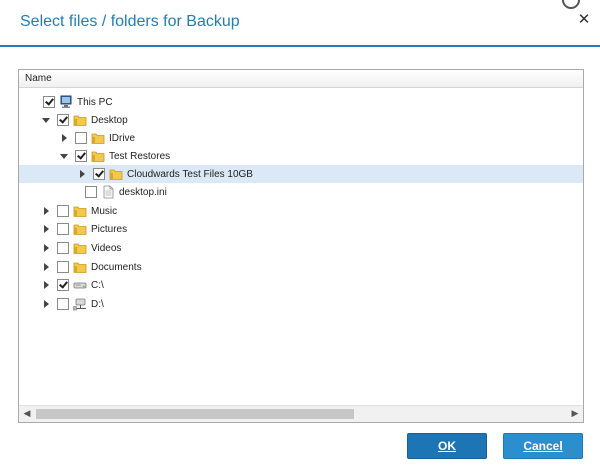 This screenshot has height=475, width=600. What do you see at coordinates (140, 156) in the screenshot?
I see `tree-label: Test Restores` at bounding box center [140, 156].